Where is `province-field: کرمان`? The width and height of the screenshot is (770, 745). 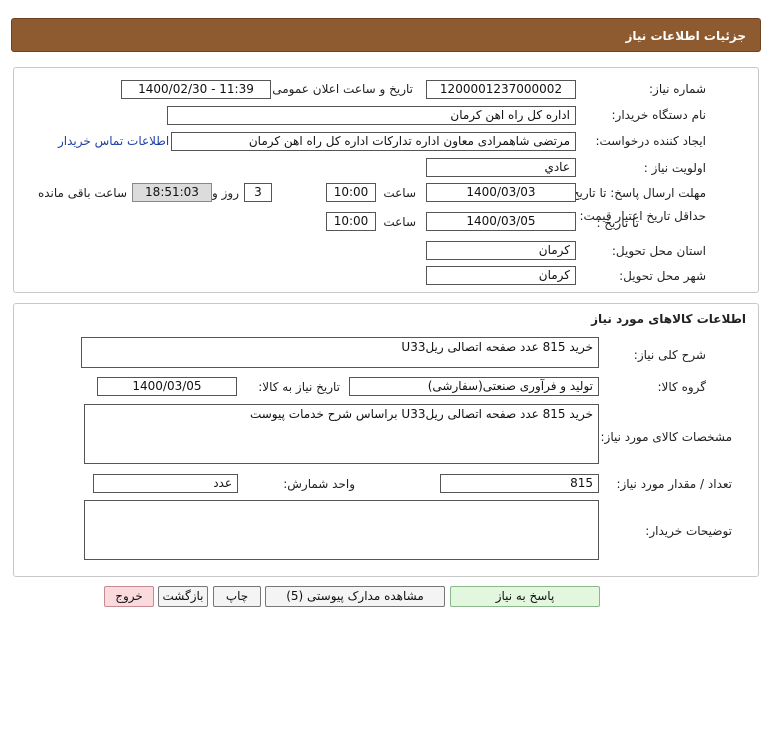 province-field: کرمان is located at coordinates (501, 250).